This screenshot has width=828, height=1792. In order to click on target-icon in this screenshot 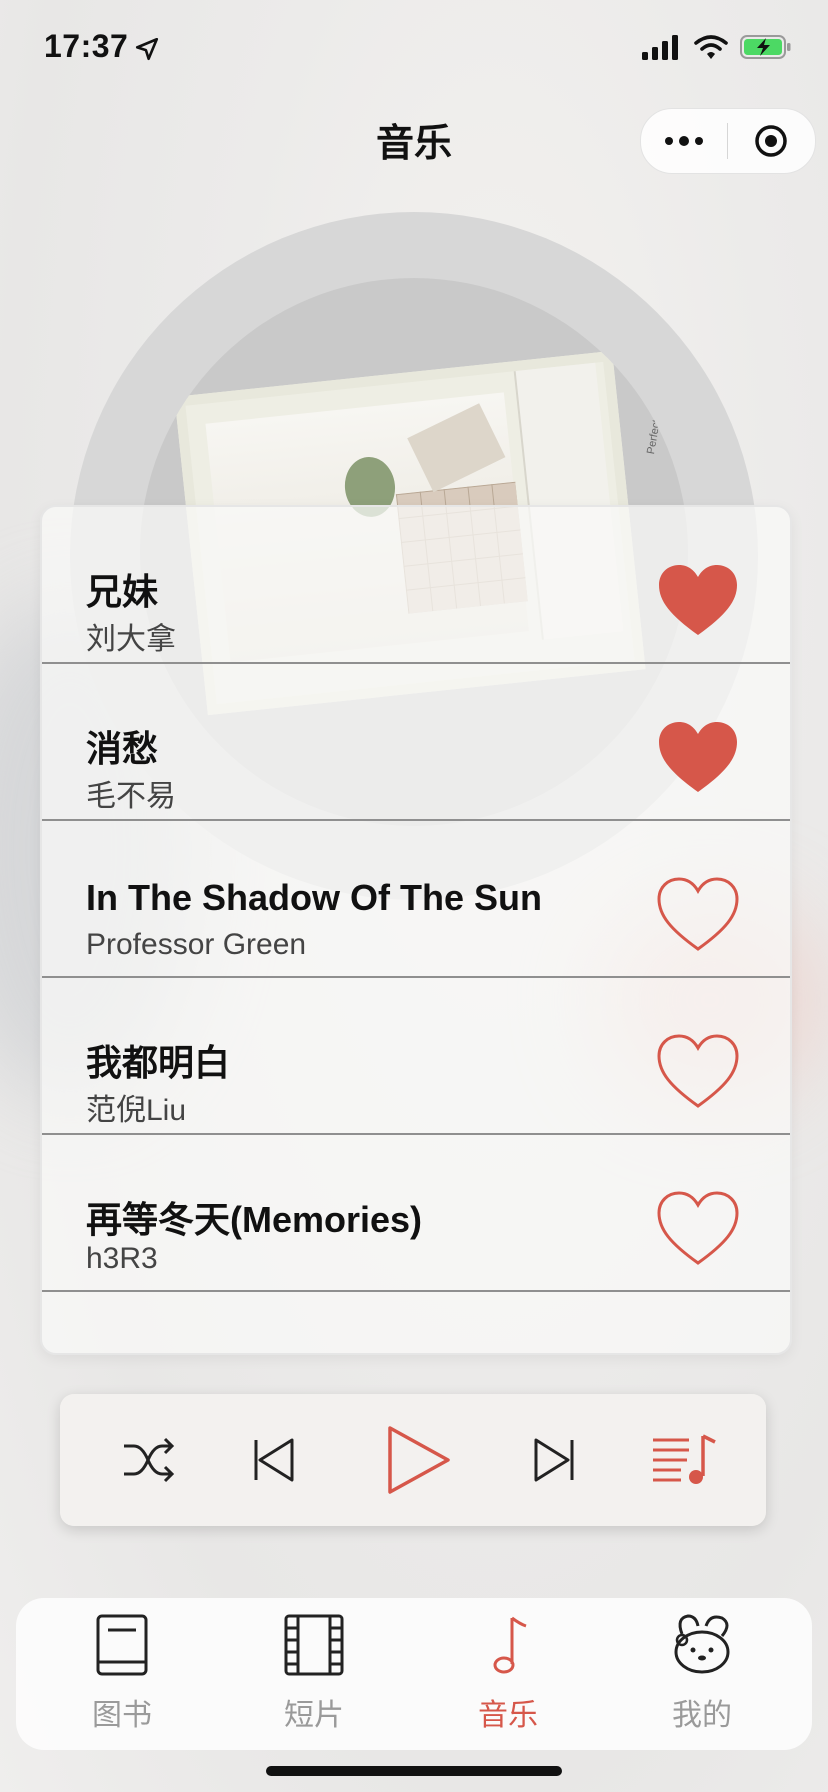, I will do `click(771, 141)`.